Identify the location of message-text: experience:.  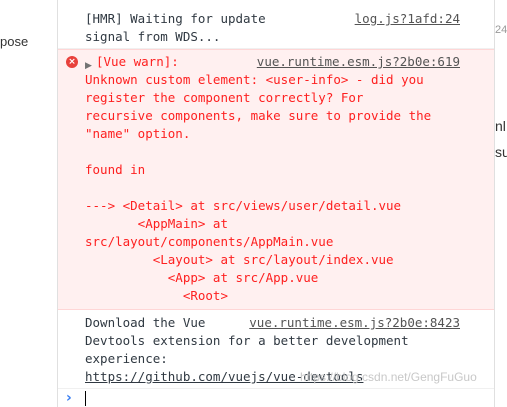
(126, 358).